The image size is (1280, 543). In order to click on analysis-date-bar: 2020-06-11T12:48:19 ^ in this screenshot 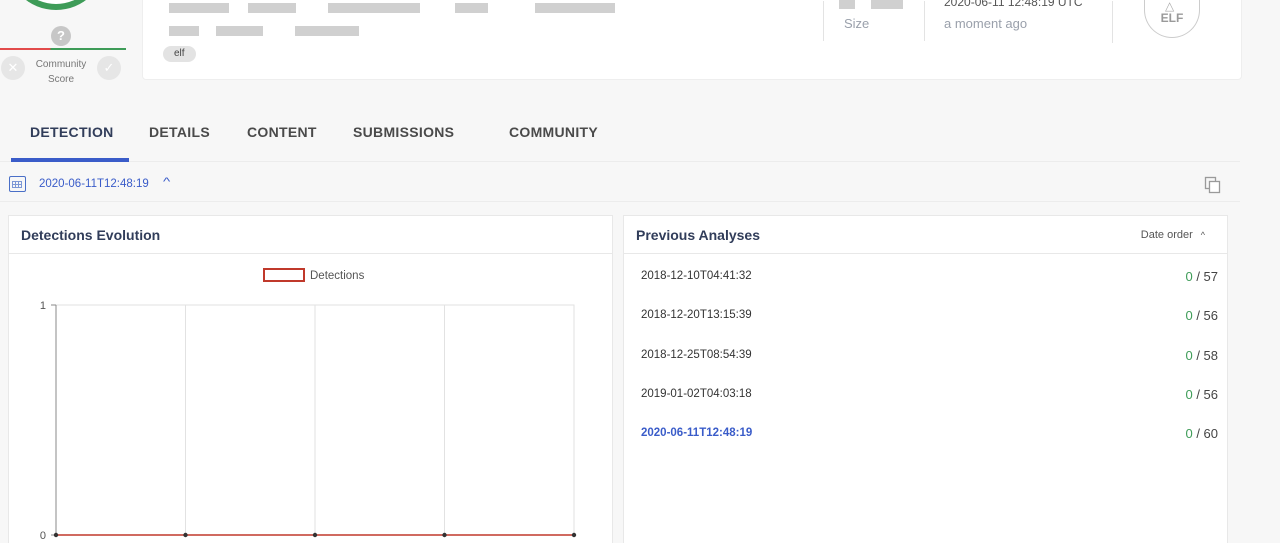, I will do `click(620, 184)`.